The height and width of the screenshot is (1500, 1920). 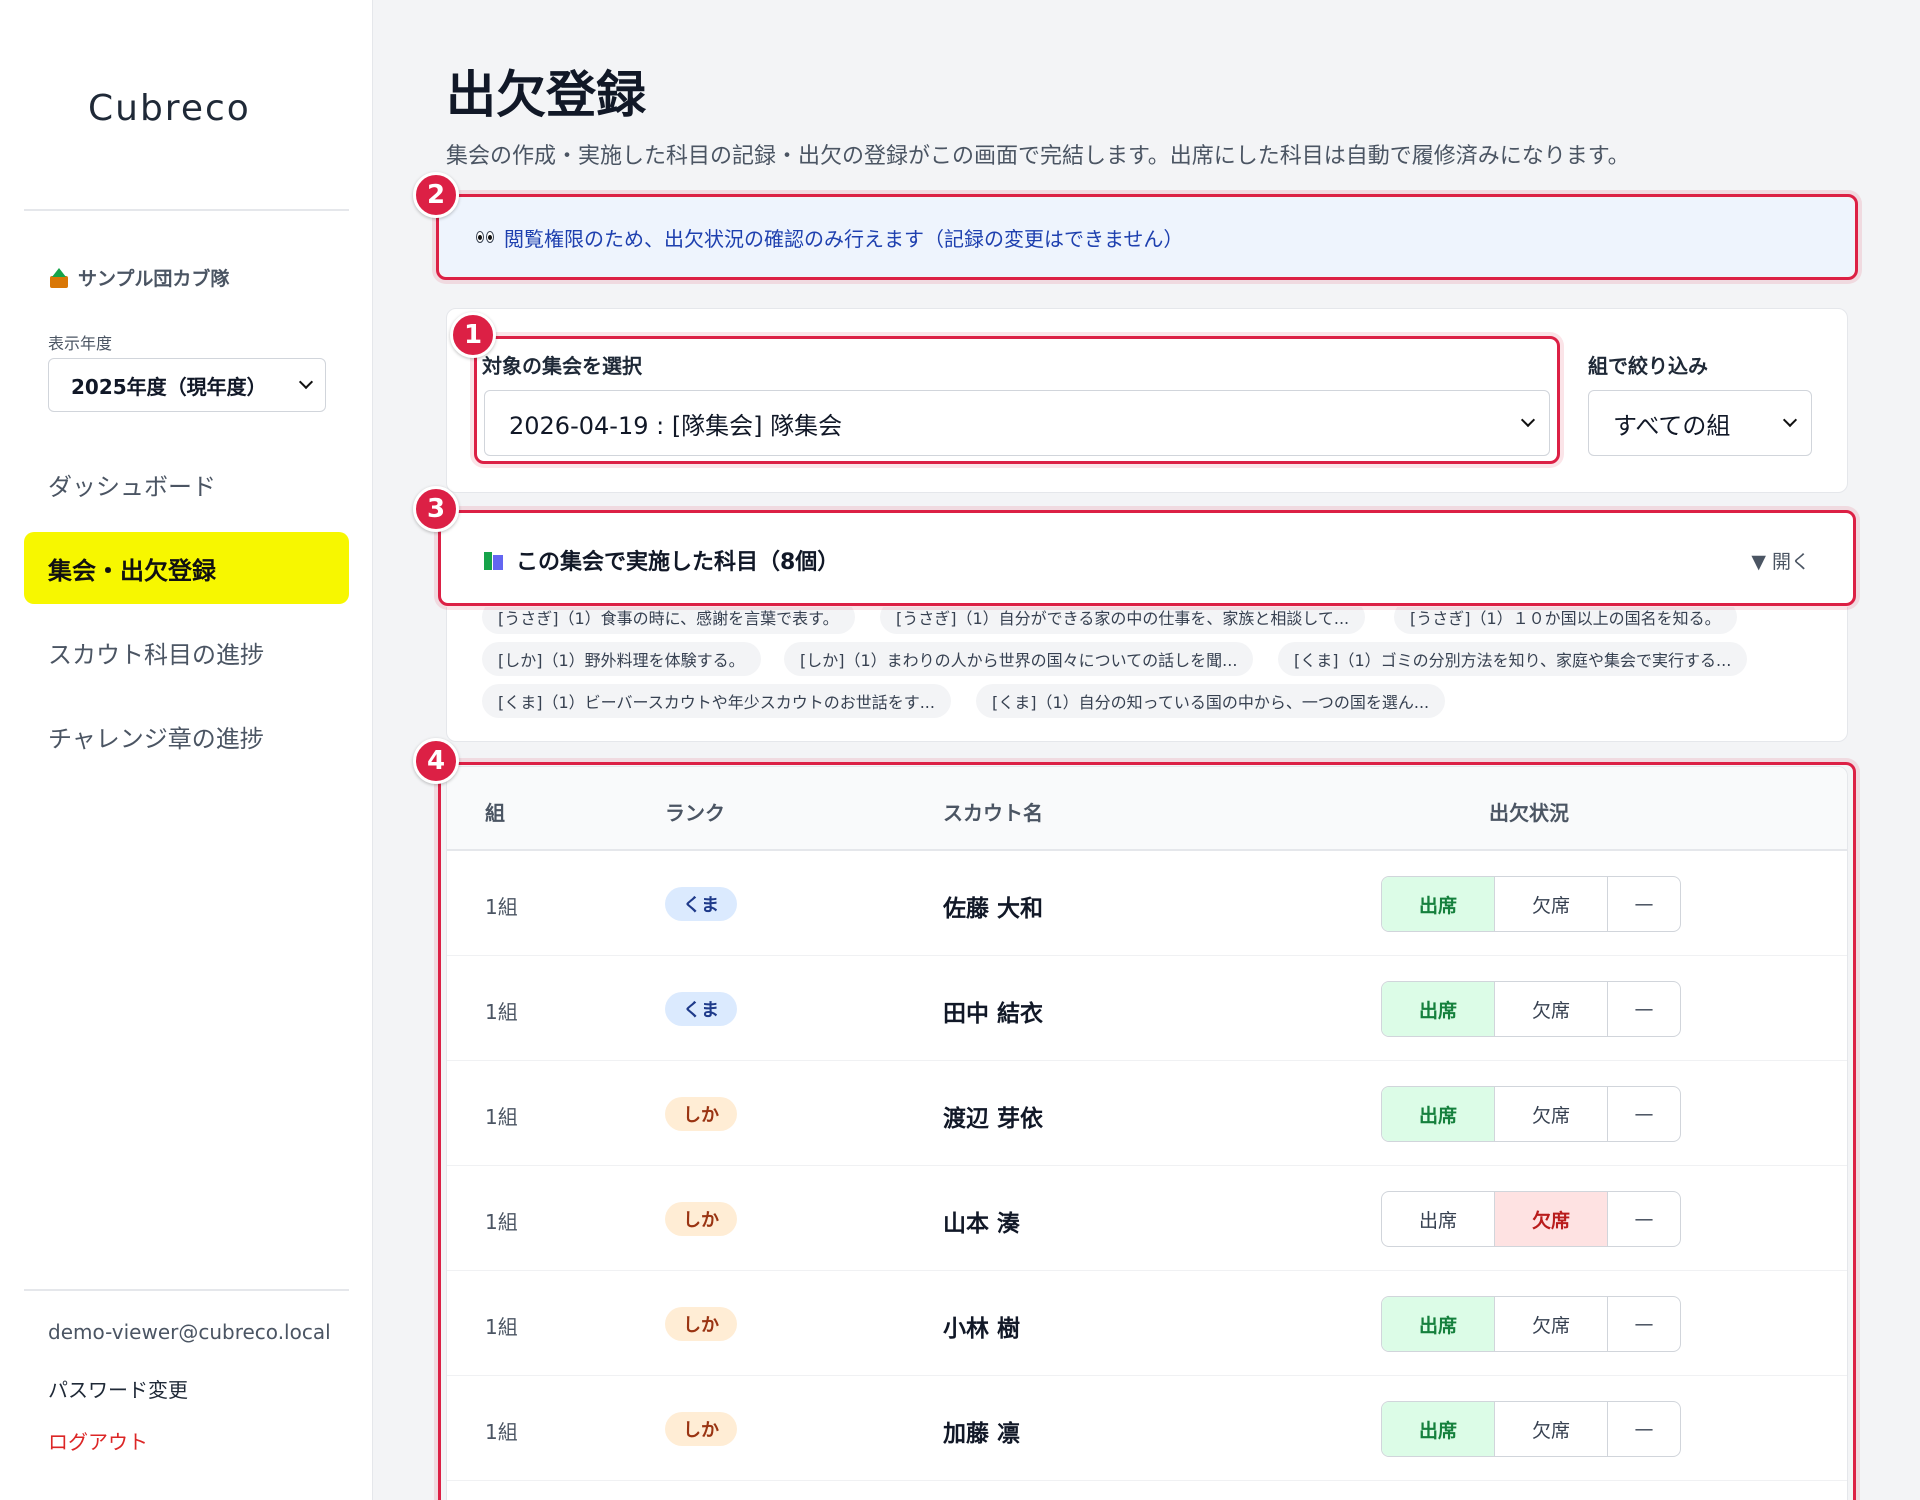 I want to click on group-filter-select: すべての組, so click(x=1700, y=423).